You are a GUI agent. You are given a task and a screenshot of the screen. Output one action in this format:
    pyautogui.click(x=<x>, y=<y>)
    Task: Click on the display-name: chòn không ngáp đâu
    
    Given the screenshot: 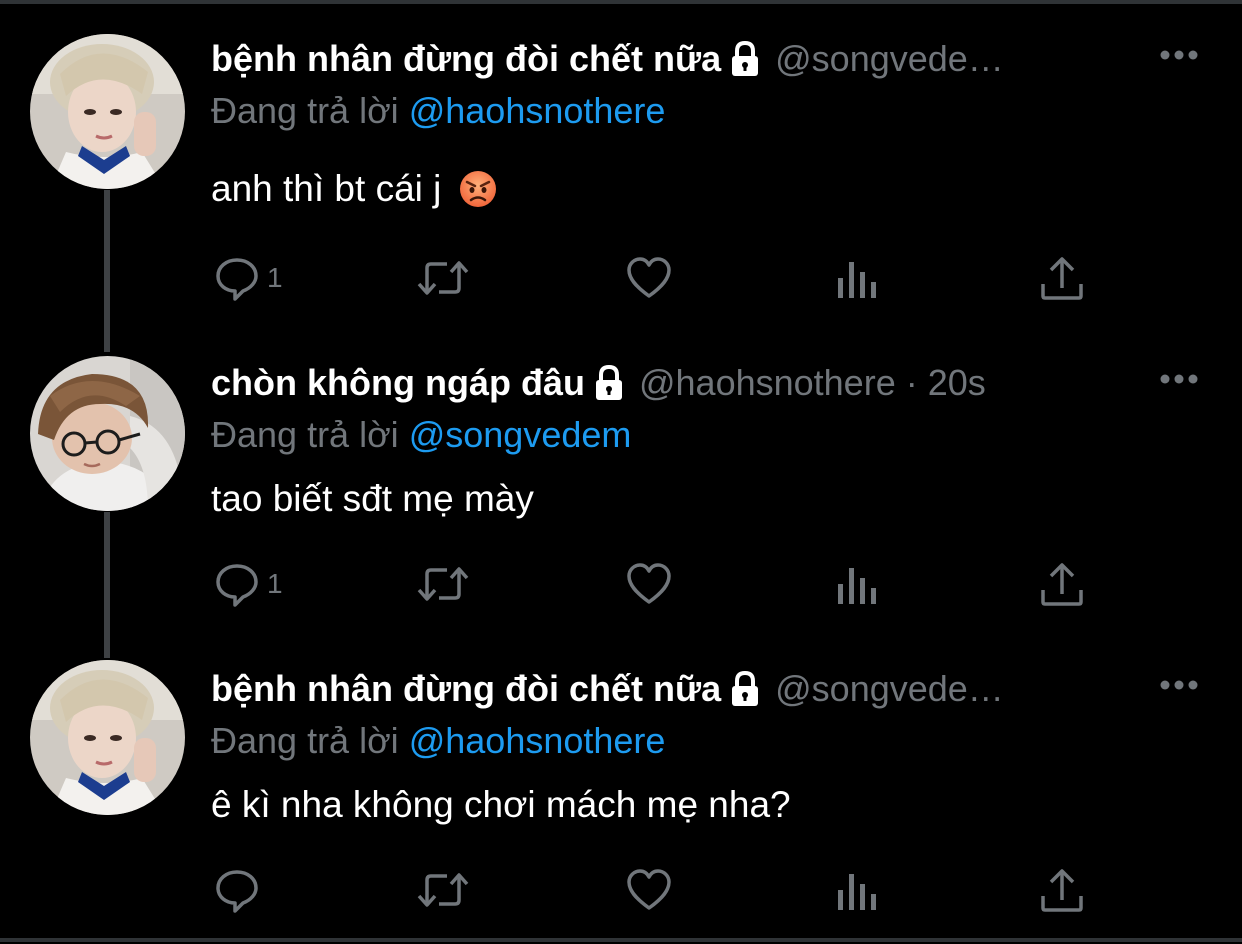 What is the action you would take?
    pyautogui.click(x=398, y=383)
    